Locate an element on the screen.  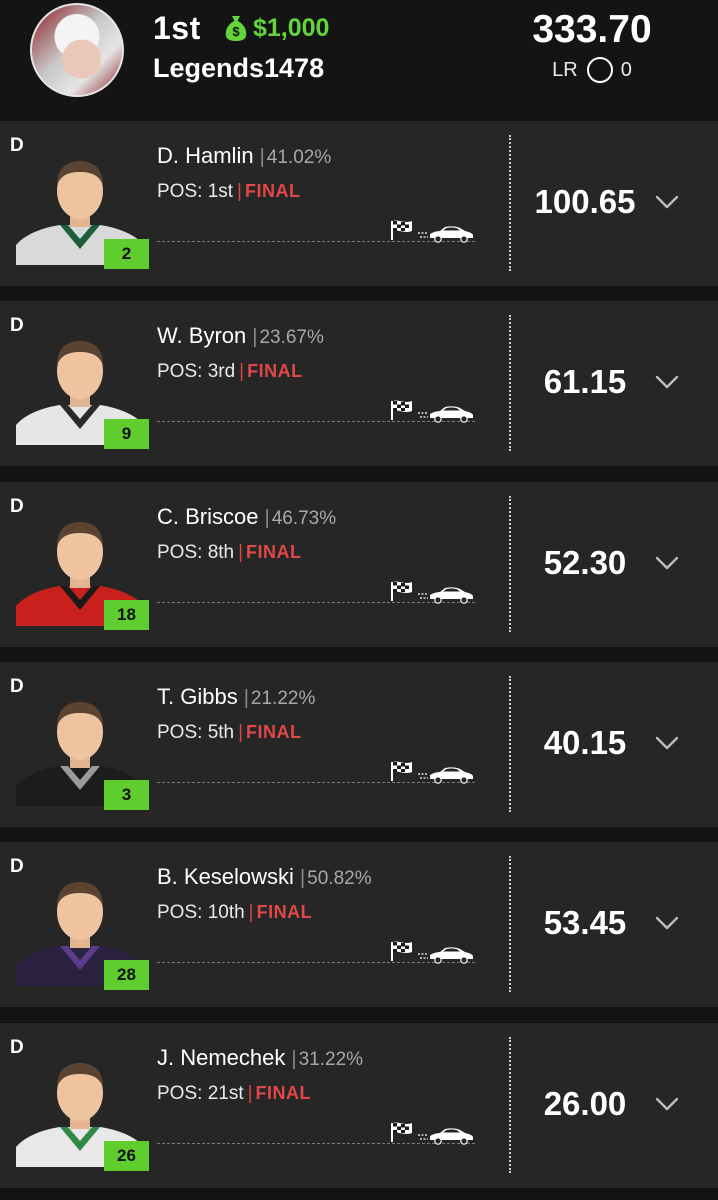
race-status-line: POS: 1st | FINAL is located at coordinates (228, 192).